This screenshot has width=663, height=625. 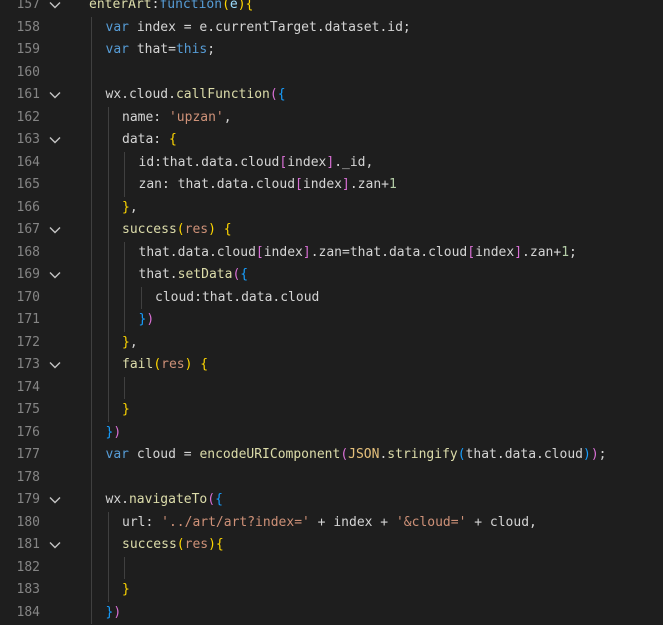 I want to click on code-line: 165 zan: that.data.cloud[index].zan+1, so click(x=331, y=185).